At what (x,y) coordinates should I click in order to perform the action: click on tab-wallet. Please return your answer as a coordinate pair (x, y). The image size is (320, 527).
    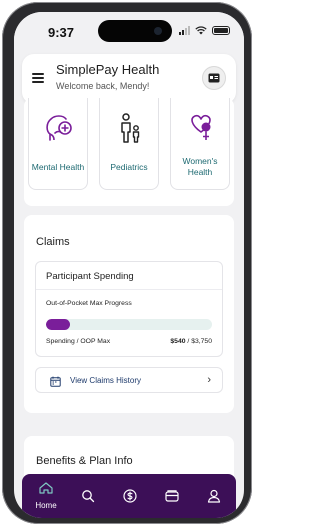
    Looking at the image, I should click on (172, 496).